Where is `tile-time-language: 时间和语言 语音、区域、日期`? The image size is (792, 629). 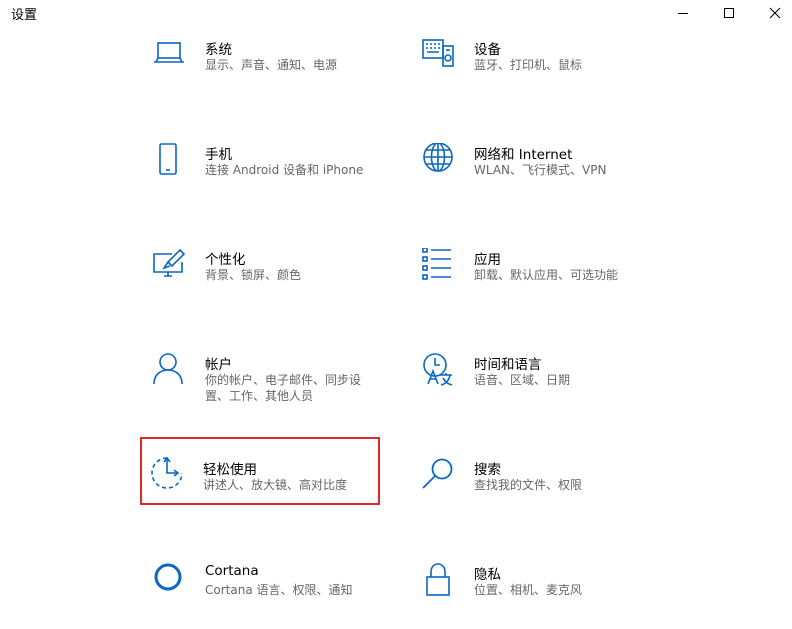
tile-time-language: 时间和语言 语音、区域、日期 is located at coordinates (531, 385).